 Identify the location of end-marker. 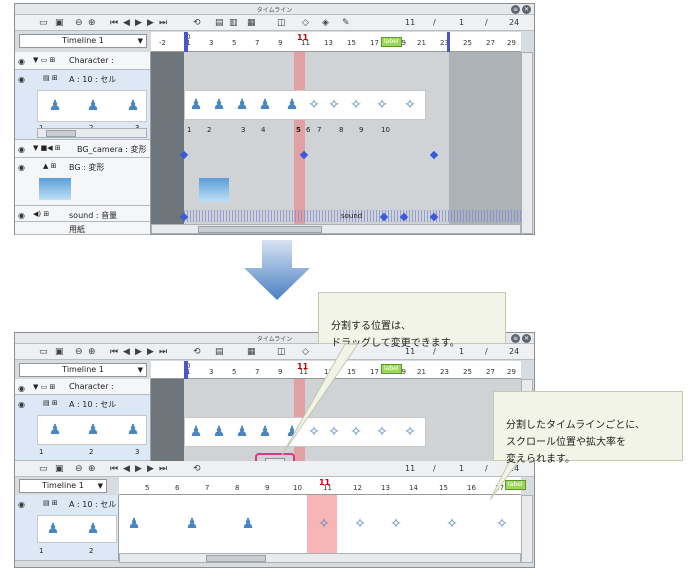
(448, 42).